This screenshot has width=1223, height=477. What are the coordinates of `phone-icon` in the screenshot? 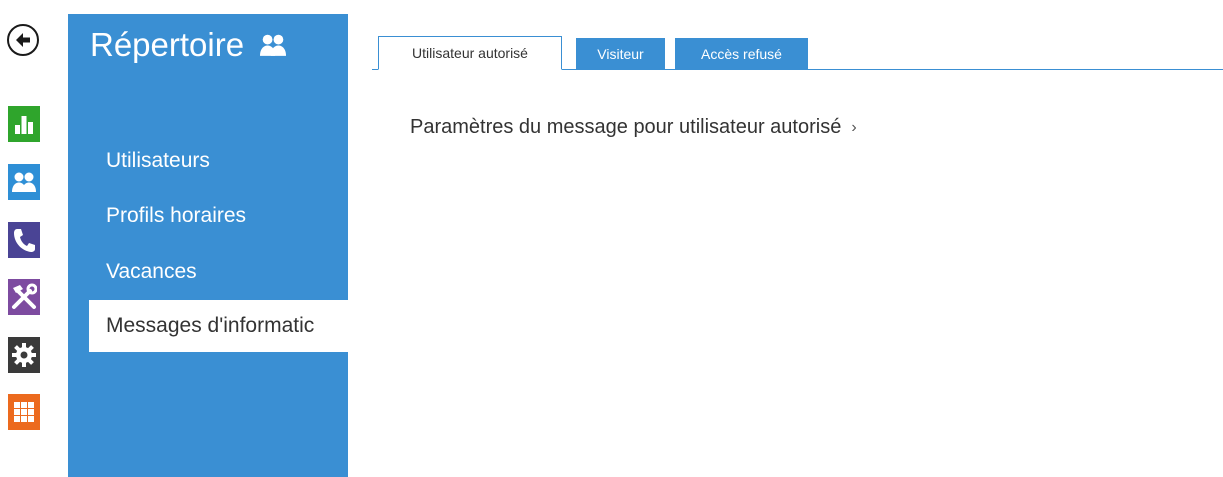 It's located at (24, 240).